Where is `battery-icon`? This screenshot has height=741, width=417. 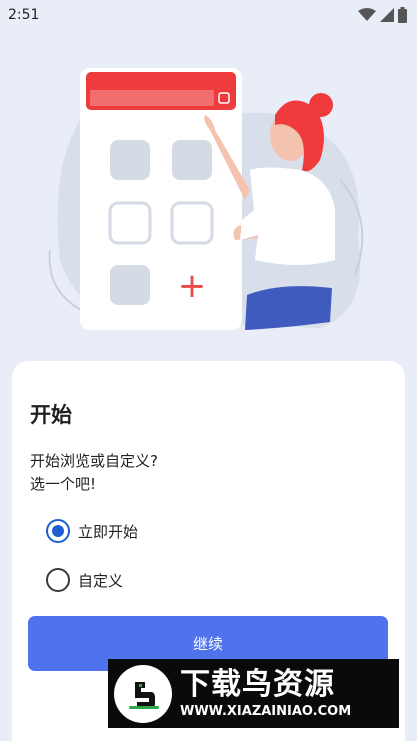
battery-icon is located at coordinates (402, 15).